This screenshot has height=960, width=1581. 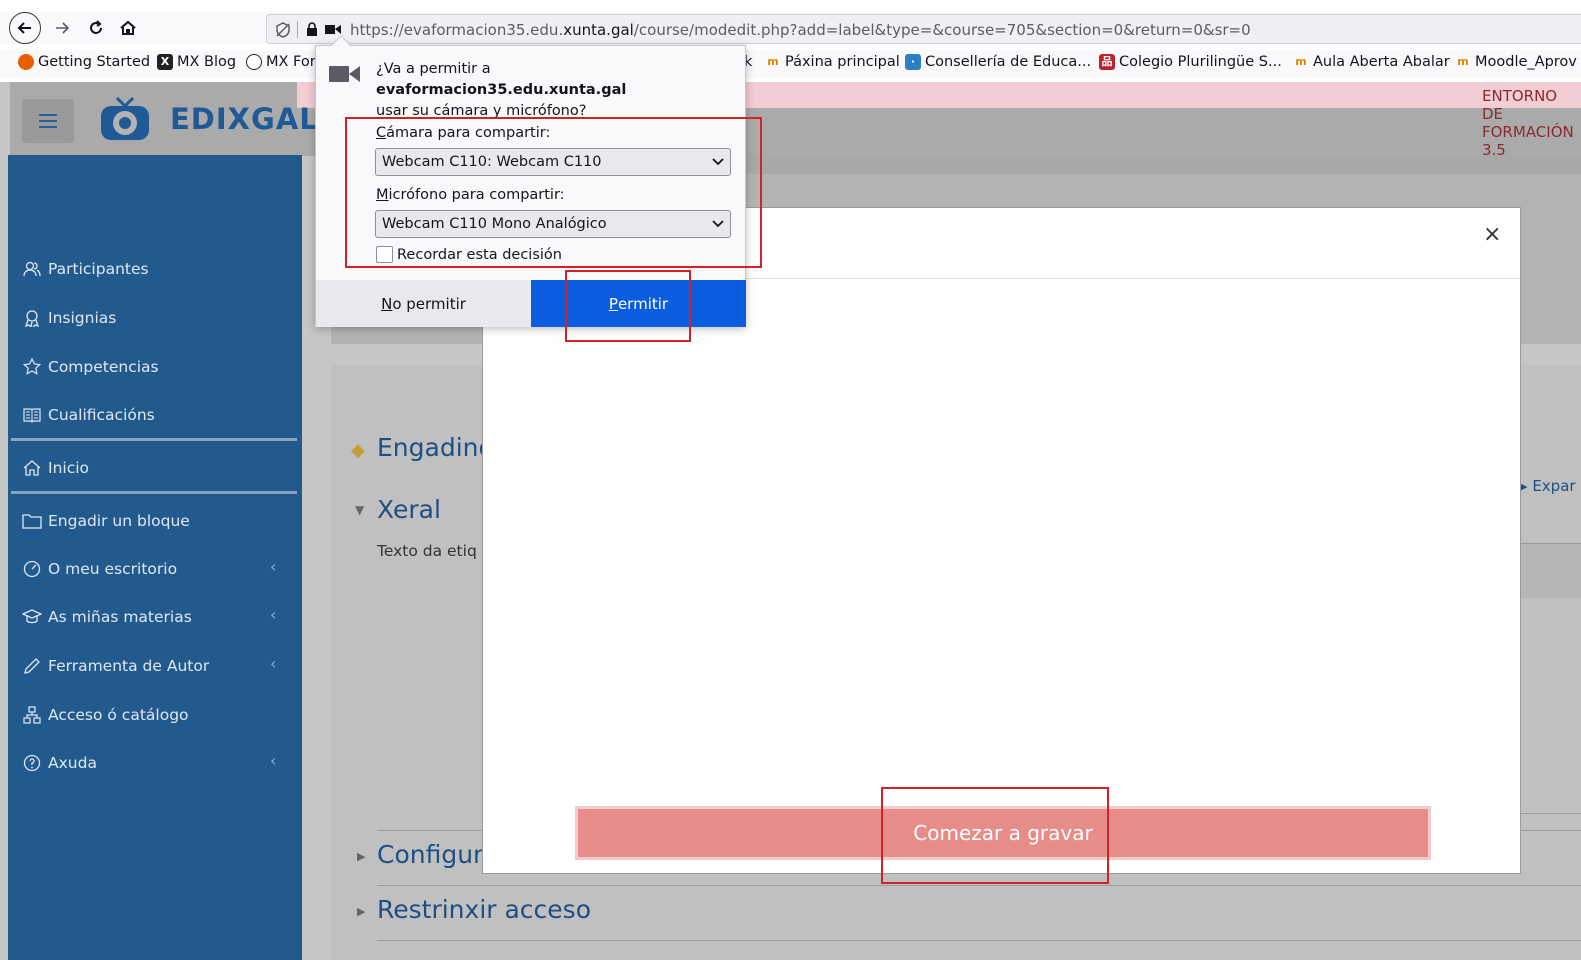 What do you see at coordinates (423, 303) in the screenshot?
I see `deny-button: No permitir` at bounding box center [423, 303].